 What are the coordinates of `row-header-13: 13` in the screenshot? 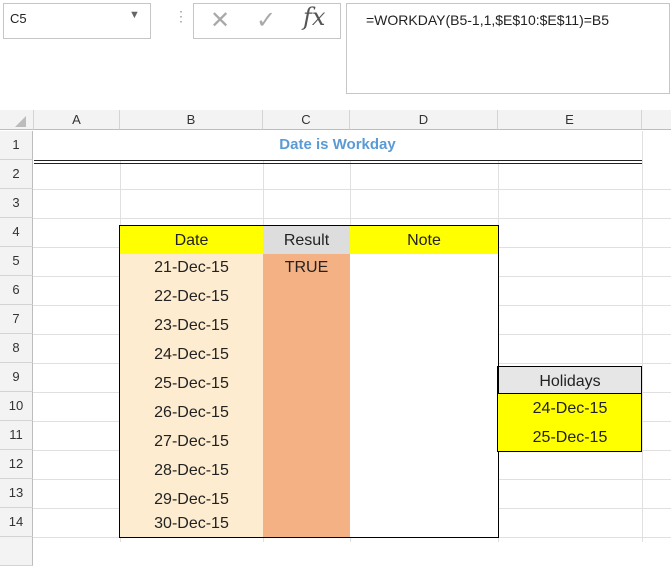 It's located at (16, 493).